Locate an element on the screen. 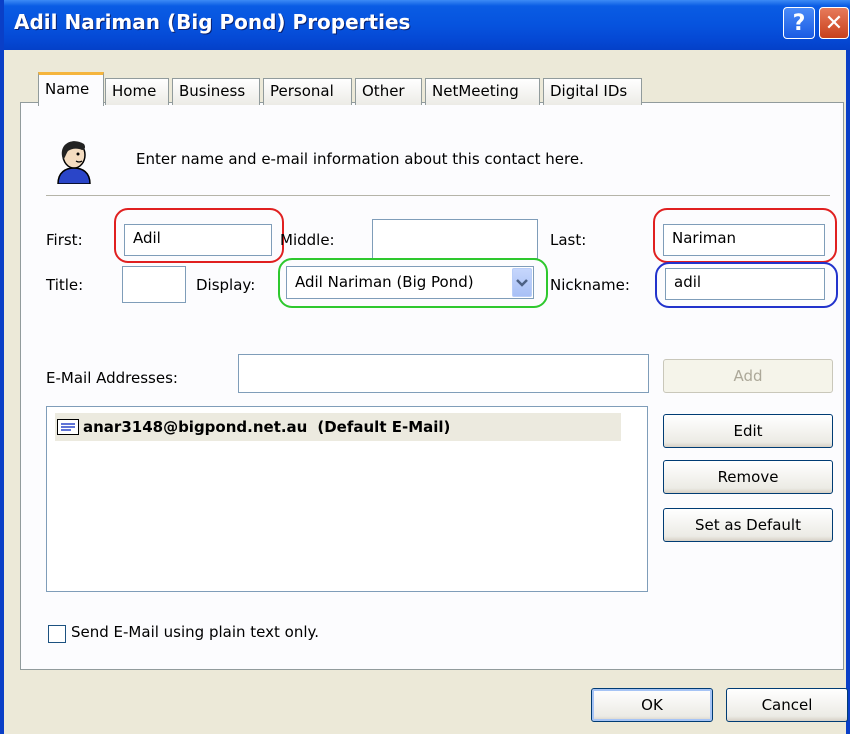 The height and width of the screenshot is (734, 850). tab-digital-ids: Digital IDs is located at coordinates (592, 91).